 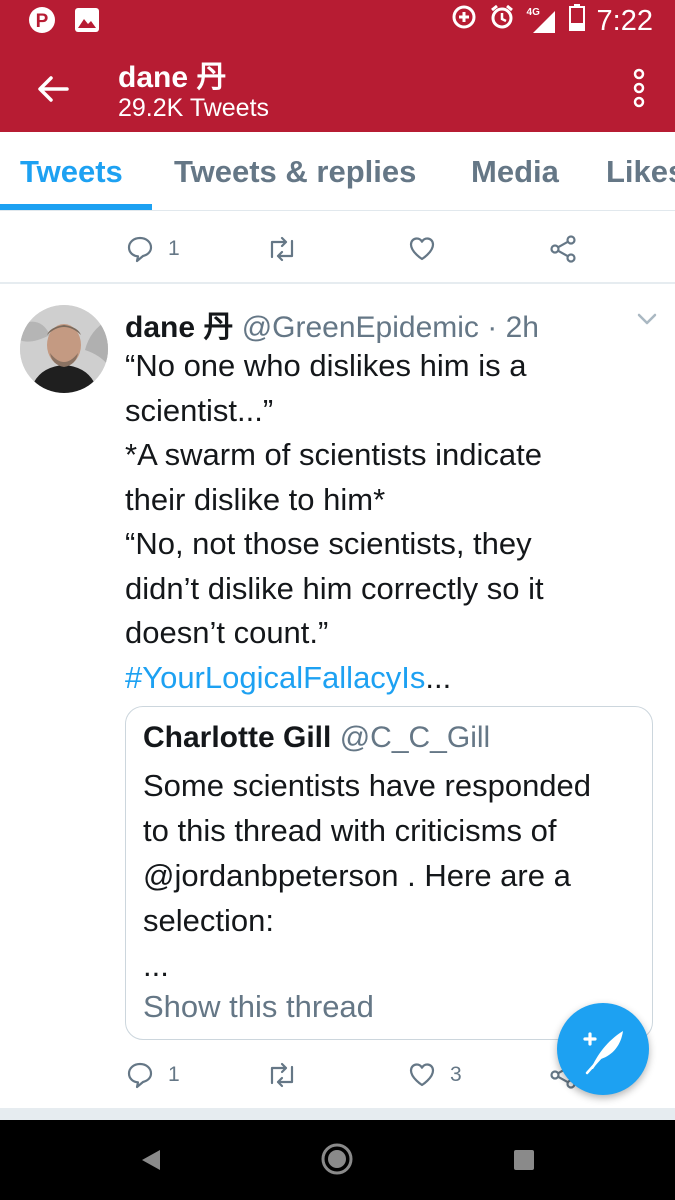 I want to click on tweet-line: didn’t dislike him correctly so it, so click(x=334, y=588).